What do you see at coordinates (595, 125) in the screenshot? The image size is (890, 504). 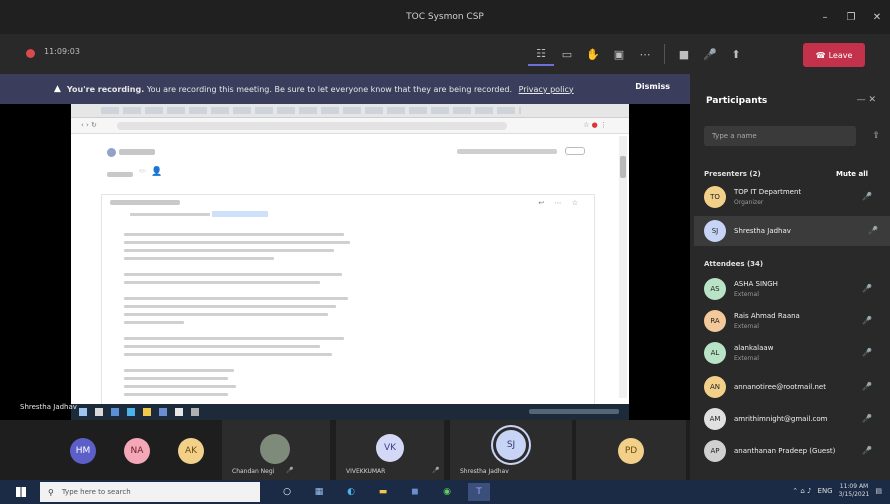 I see `browser-tools-icon: ☆ ● ⋮` at bounding box center [595, 125].